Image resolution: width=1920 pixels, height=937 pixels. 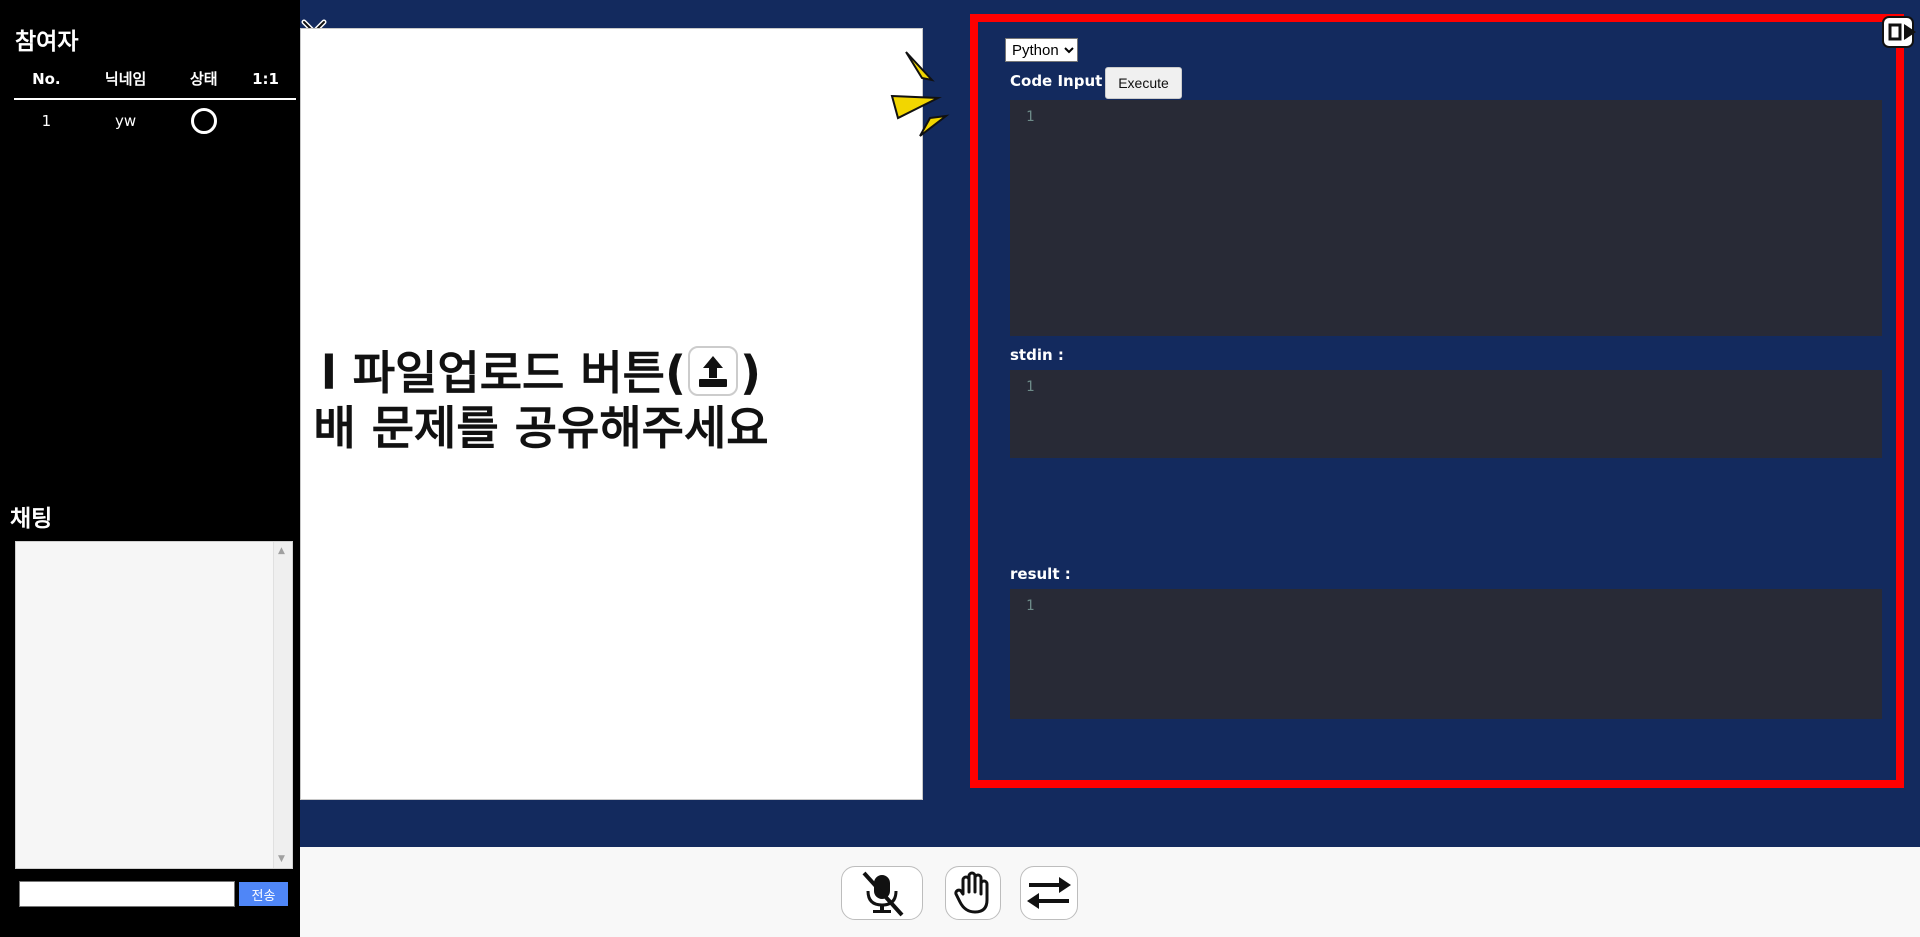 What do you see at coordinates (713, 370) in the screenshot?
I see `upload-icon` at bounding box center [713, 370].